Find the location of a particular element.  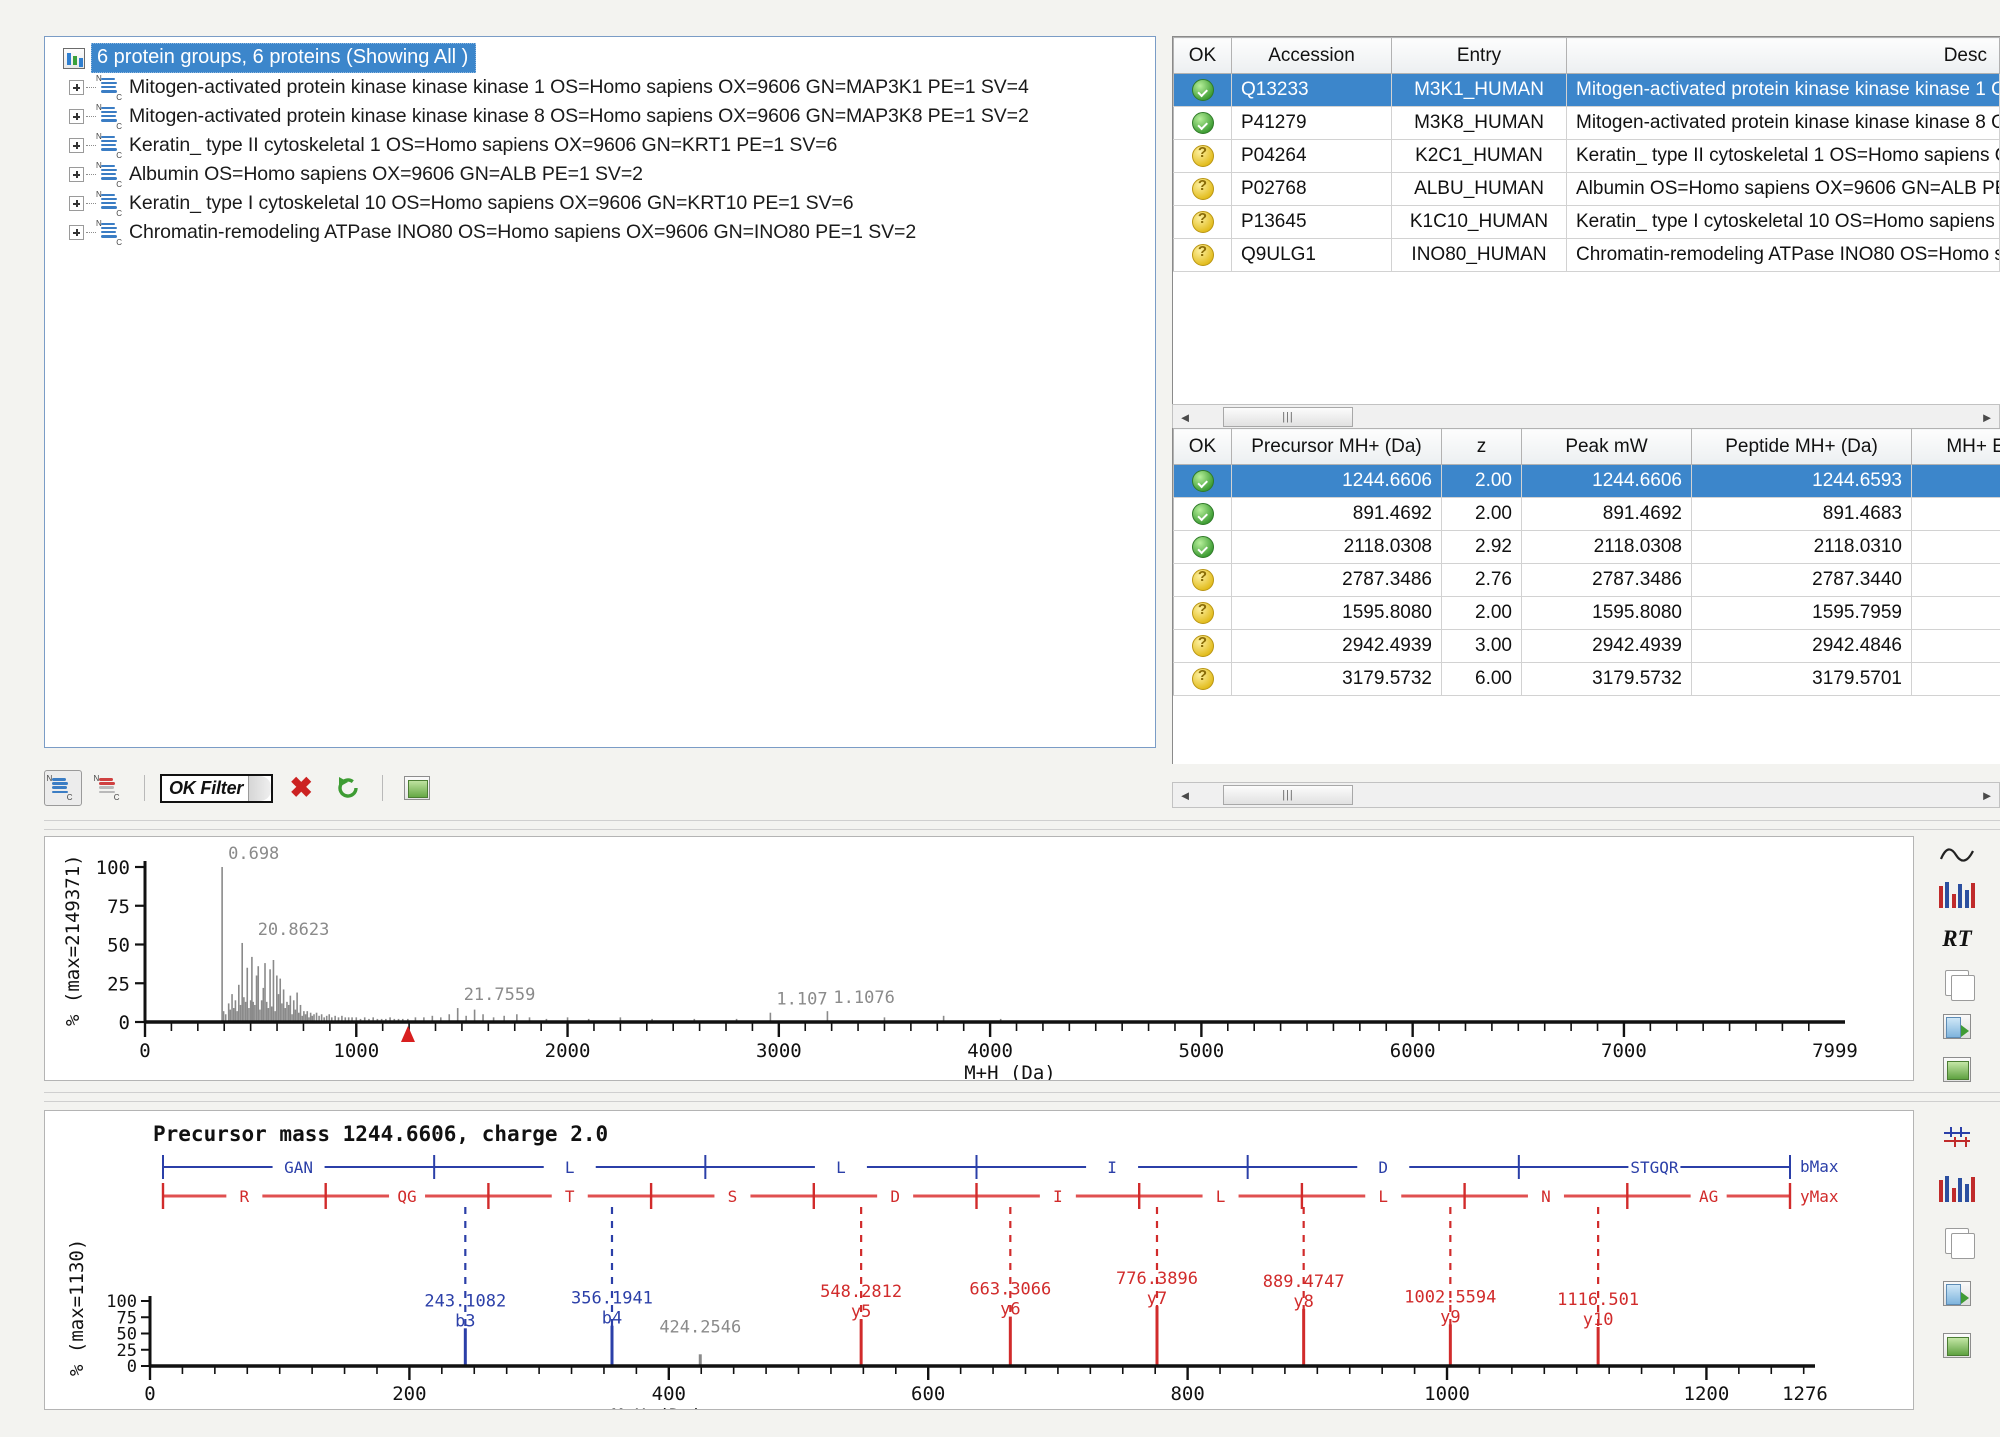

scroll-left-icon-2: ◄ is located at coordinates (1185, 795).